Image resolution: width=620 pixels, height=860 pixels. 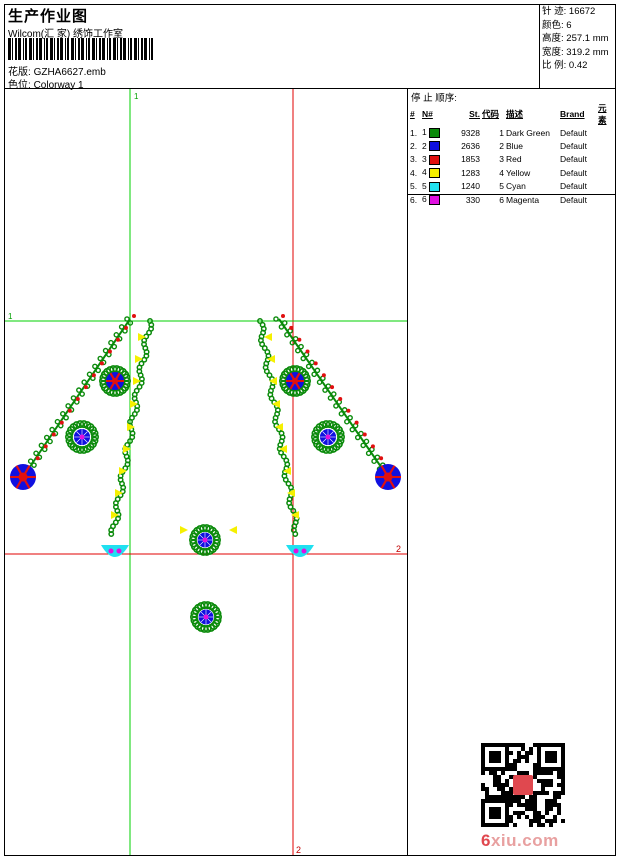 I want to click on row-code: 2, so click(x=501, y=146).